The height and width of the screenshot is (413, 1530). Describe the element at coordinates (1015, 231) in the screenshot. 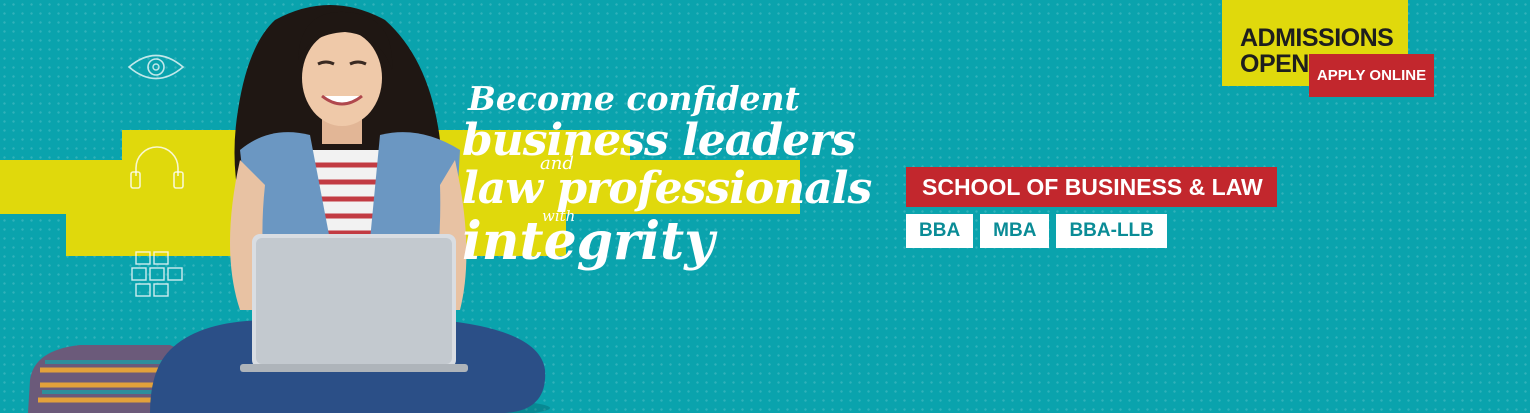

I see `program-tag-mba: MBA` at that location.